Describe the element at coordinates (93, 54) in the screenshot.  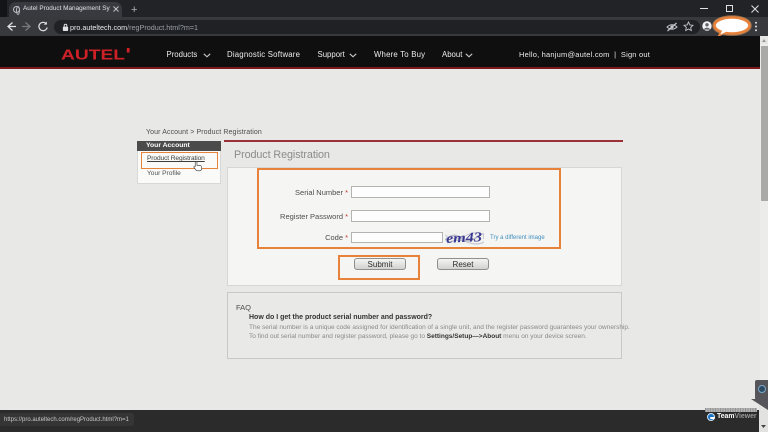
I see `svg-text: AUTEL` at that location.